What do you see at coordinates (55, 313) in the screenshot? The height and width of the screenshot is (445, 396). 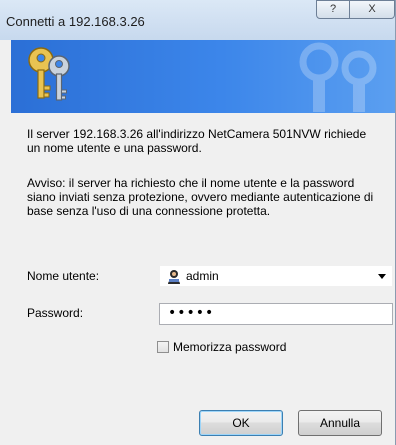 I see `password-label: Password:` at bounding box center [55, 313].